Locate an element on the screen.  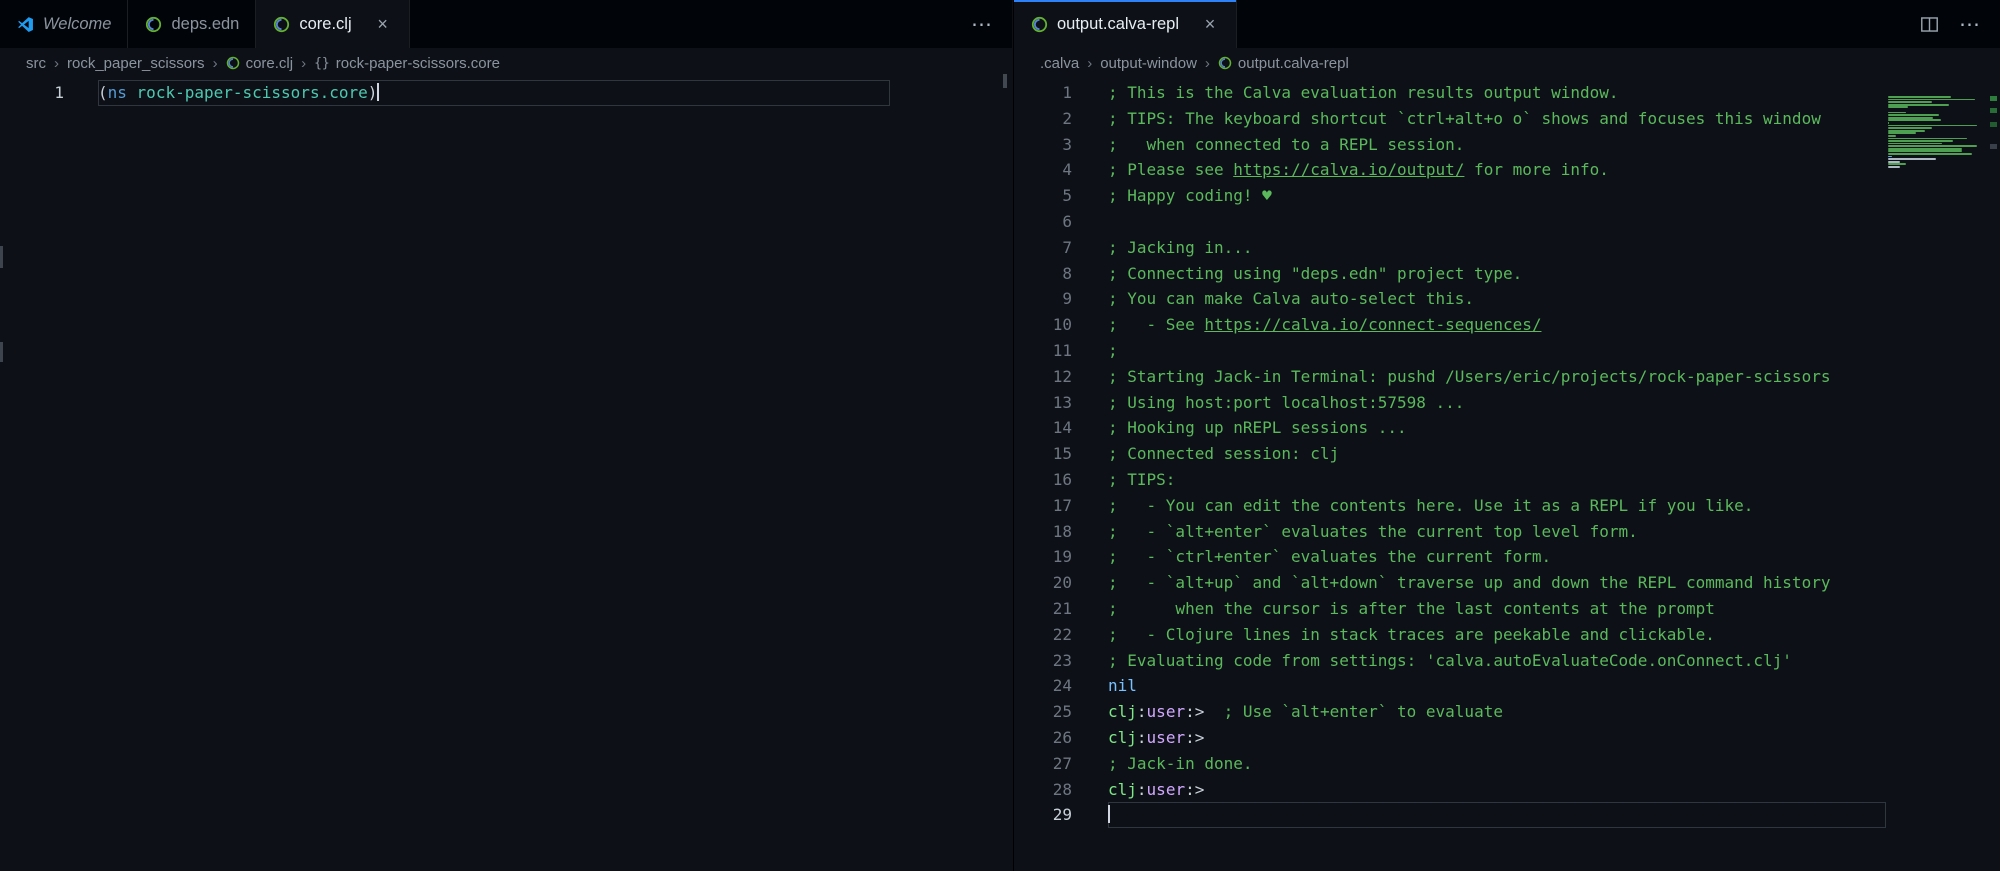
left-tab-bar: Welcome deps.edn core.clj × ⋯ is located at coordinates (506, 24).